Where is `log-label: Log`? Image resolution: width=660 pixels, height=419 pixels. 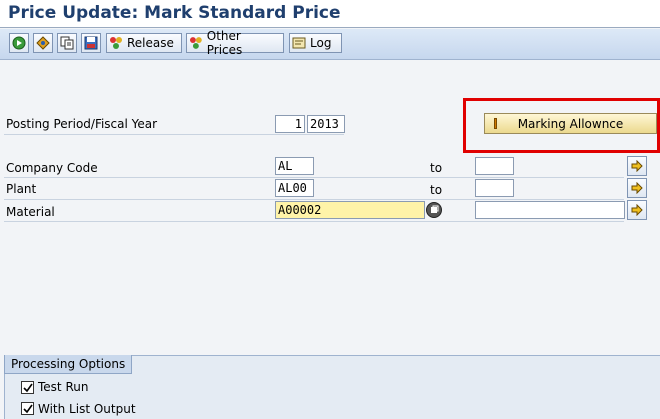 log-label: Log is located at coordinates (321, 43).